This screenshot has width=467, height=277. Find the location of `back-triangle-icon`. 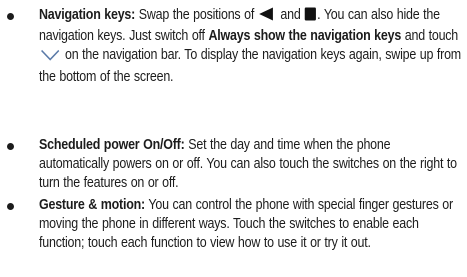

back-triangle-icon is located at coordinates (267, 17).